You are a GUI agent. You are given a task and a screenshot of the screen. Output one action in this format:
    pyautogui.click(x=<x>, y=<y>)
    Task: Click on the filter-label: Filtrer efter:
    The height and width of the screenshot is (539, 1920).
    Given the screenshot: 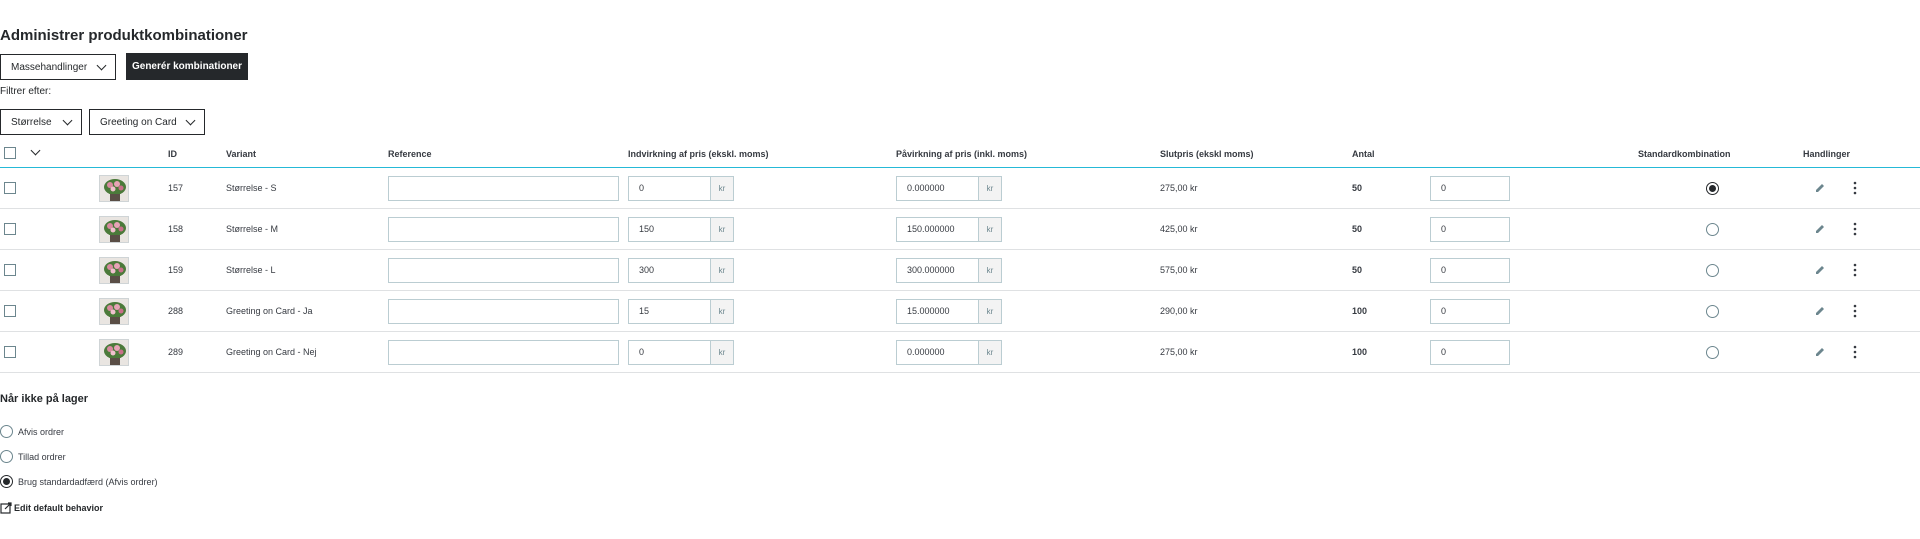 What is the action you would take?
    pyautogui.click(x=26, y=91)
    